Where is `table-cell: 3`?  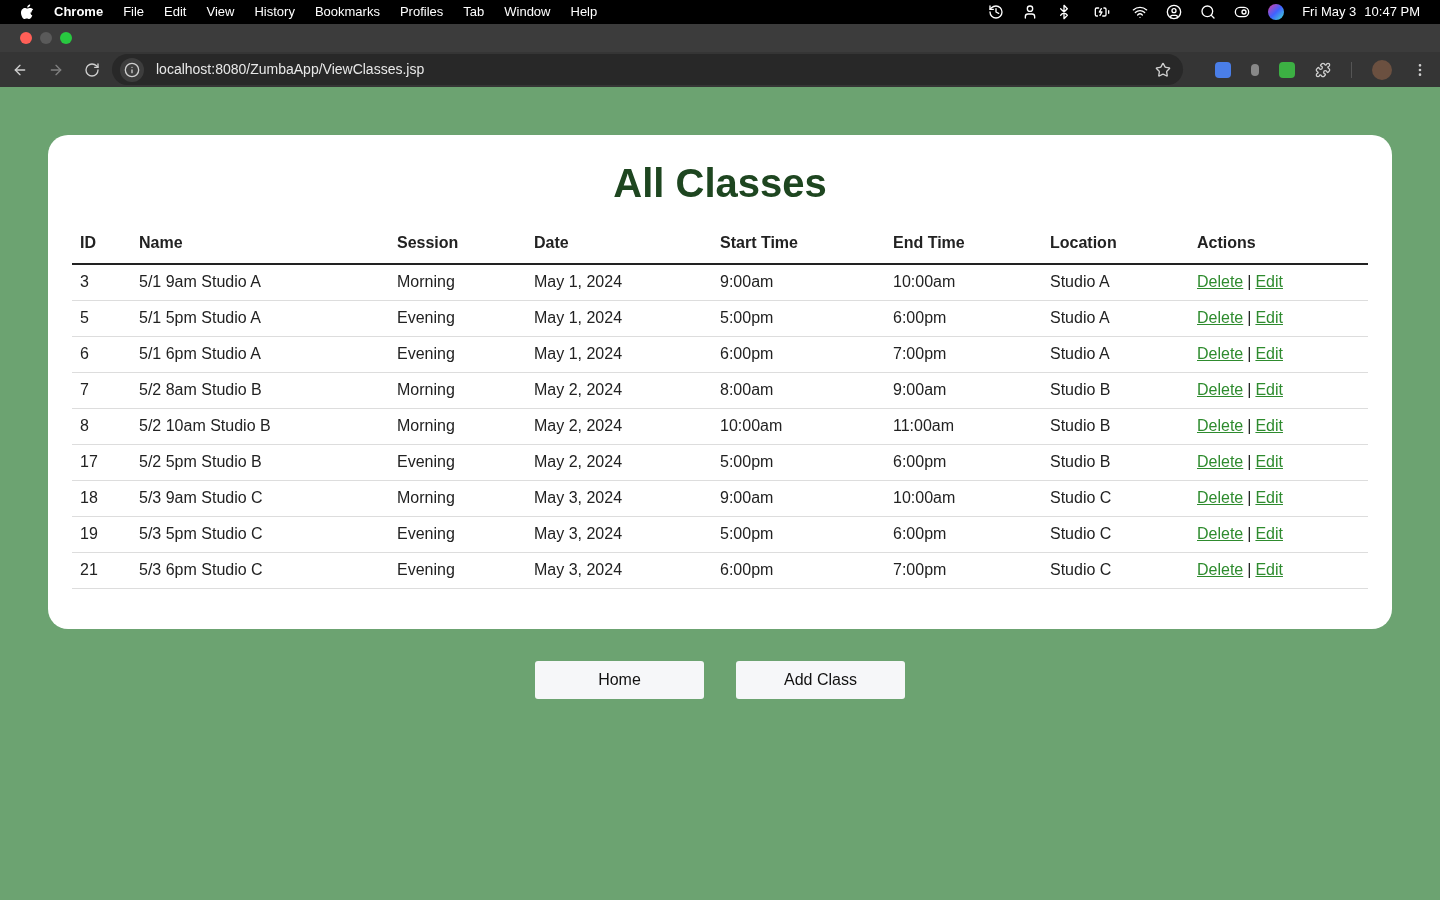
table-cell: 3 is located at coordinates (84, 282).